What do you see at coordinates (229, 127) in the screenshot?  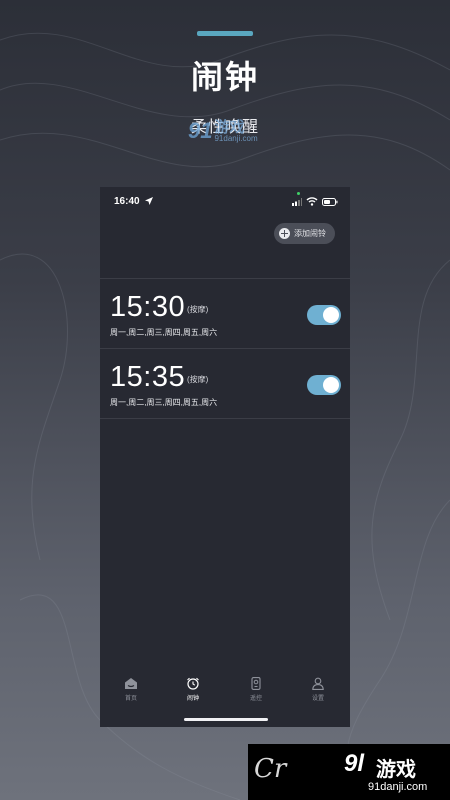 I see `watermark-brand: 游戏` at bounding box center [229, 127].